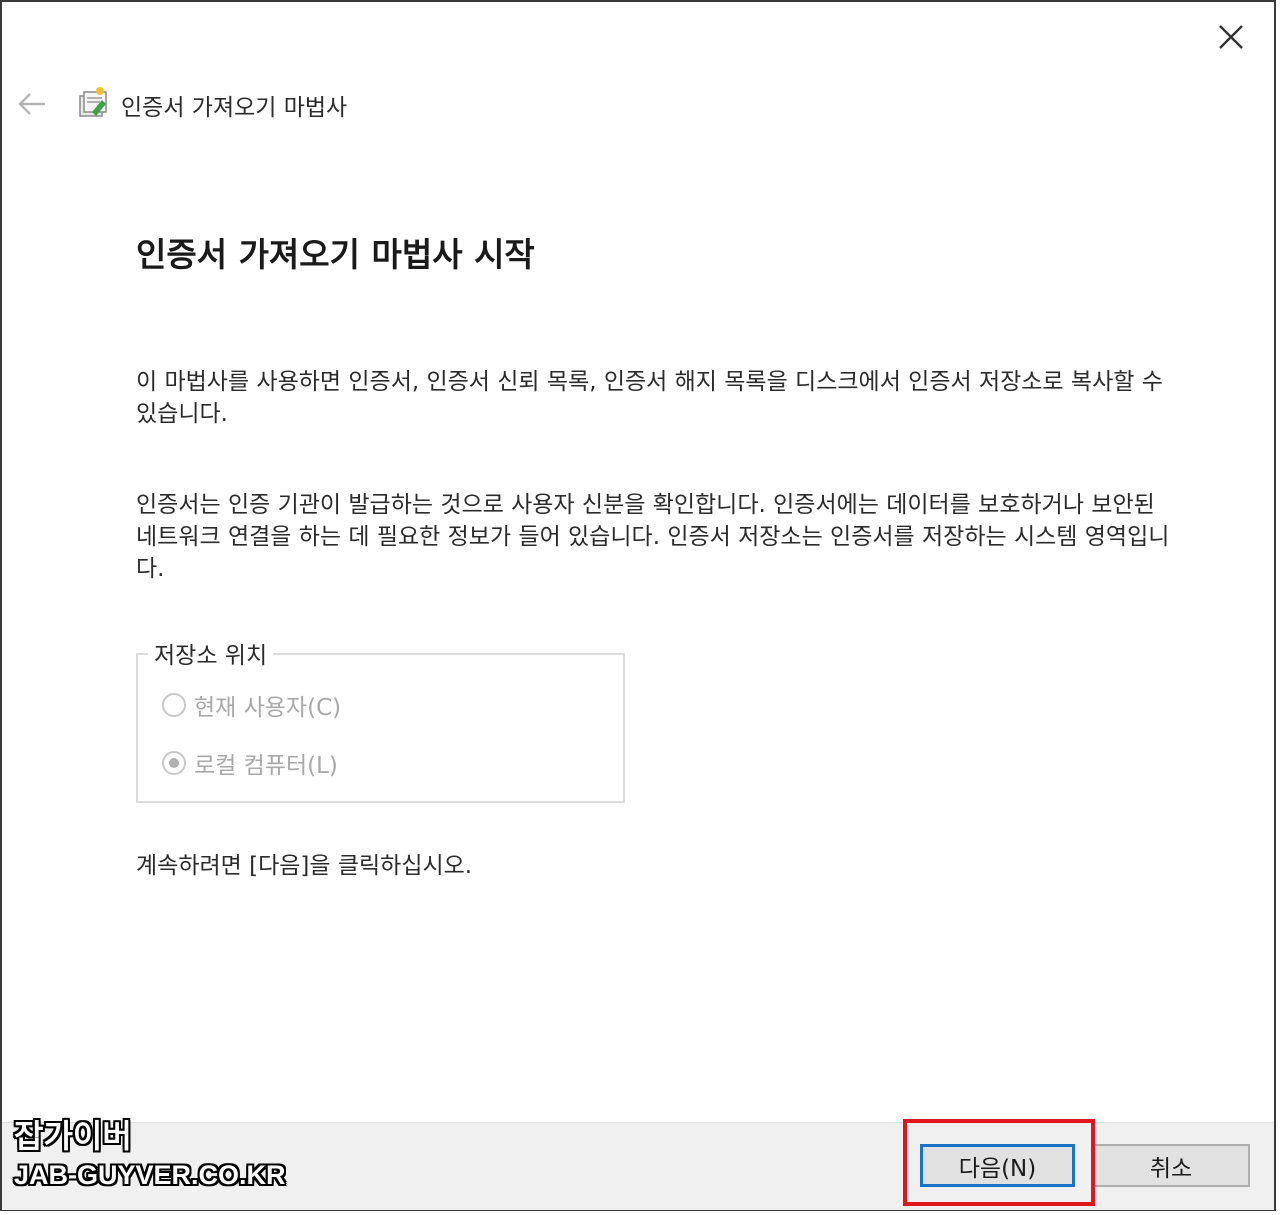 This screenshot has width=1280, height=1215. I want to click on close-button, so click(1231, 37).